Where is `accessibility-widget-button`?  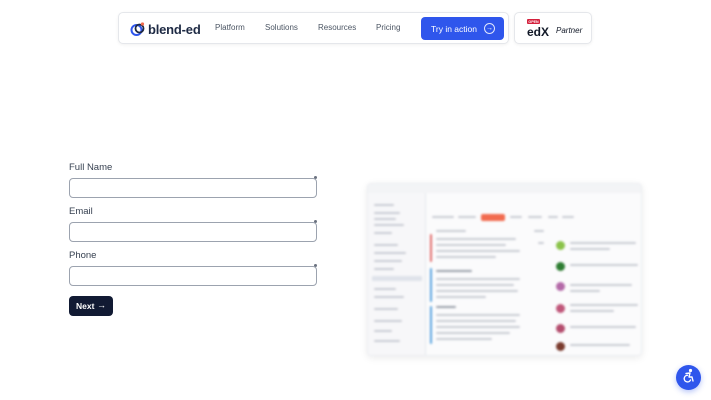 accessibility-widget-button is located at coordinates (688, 377).